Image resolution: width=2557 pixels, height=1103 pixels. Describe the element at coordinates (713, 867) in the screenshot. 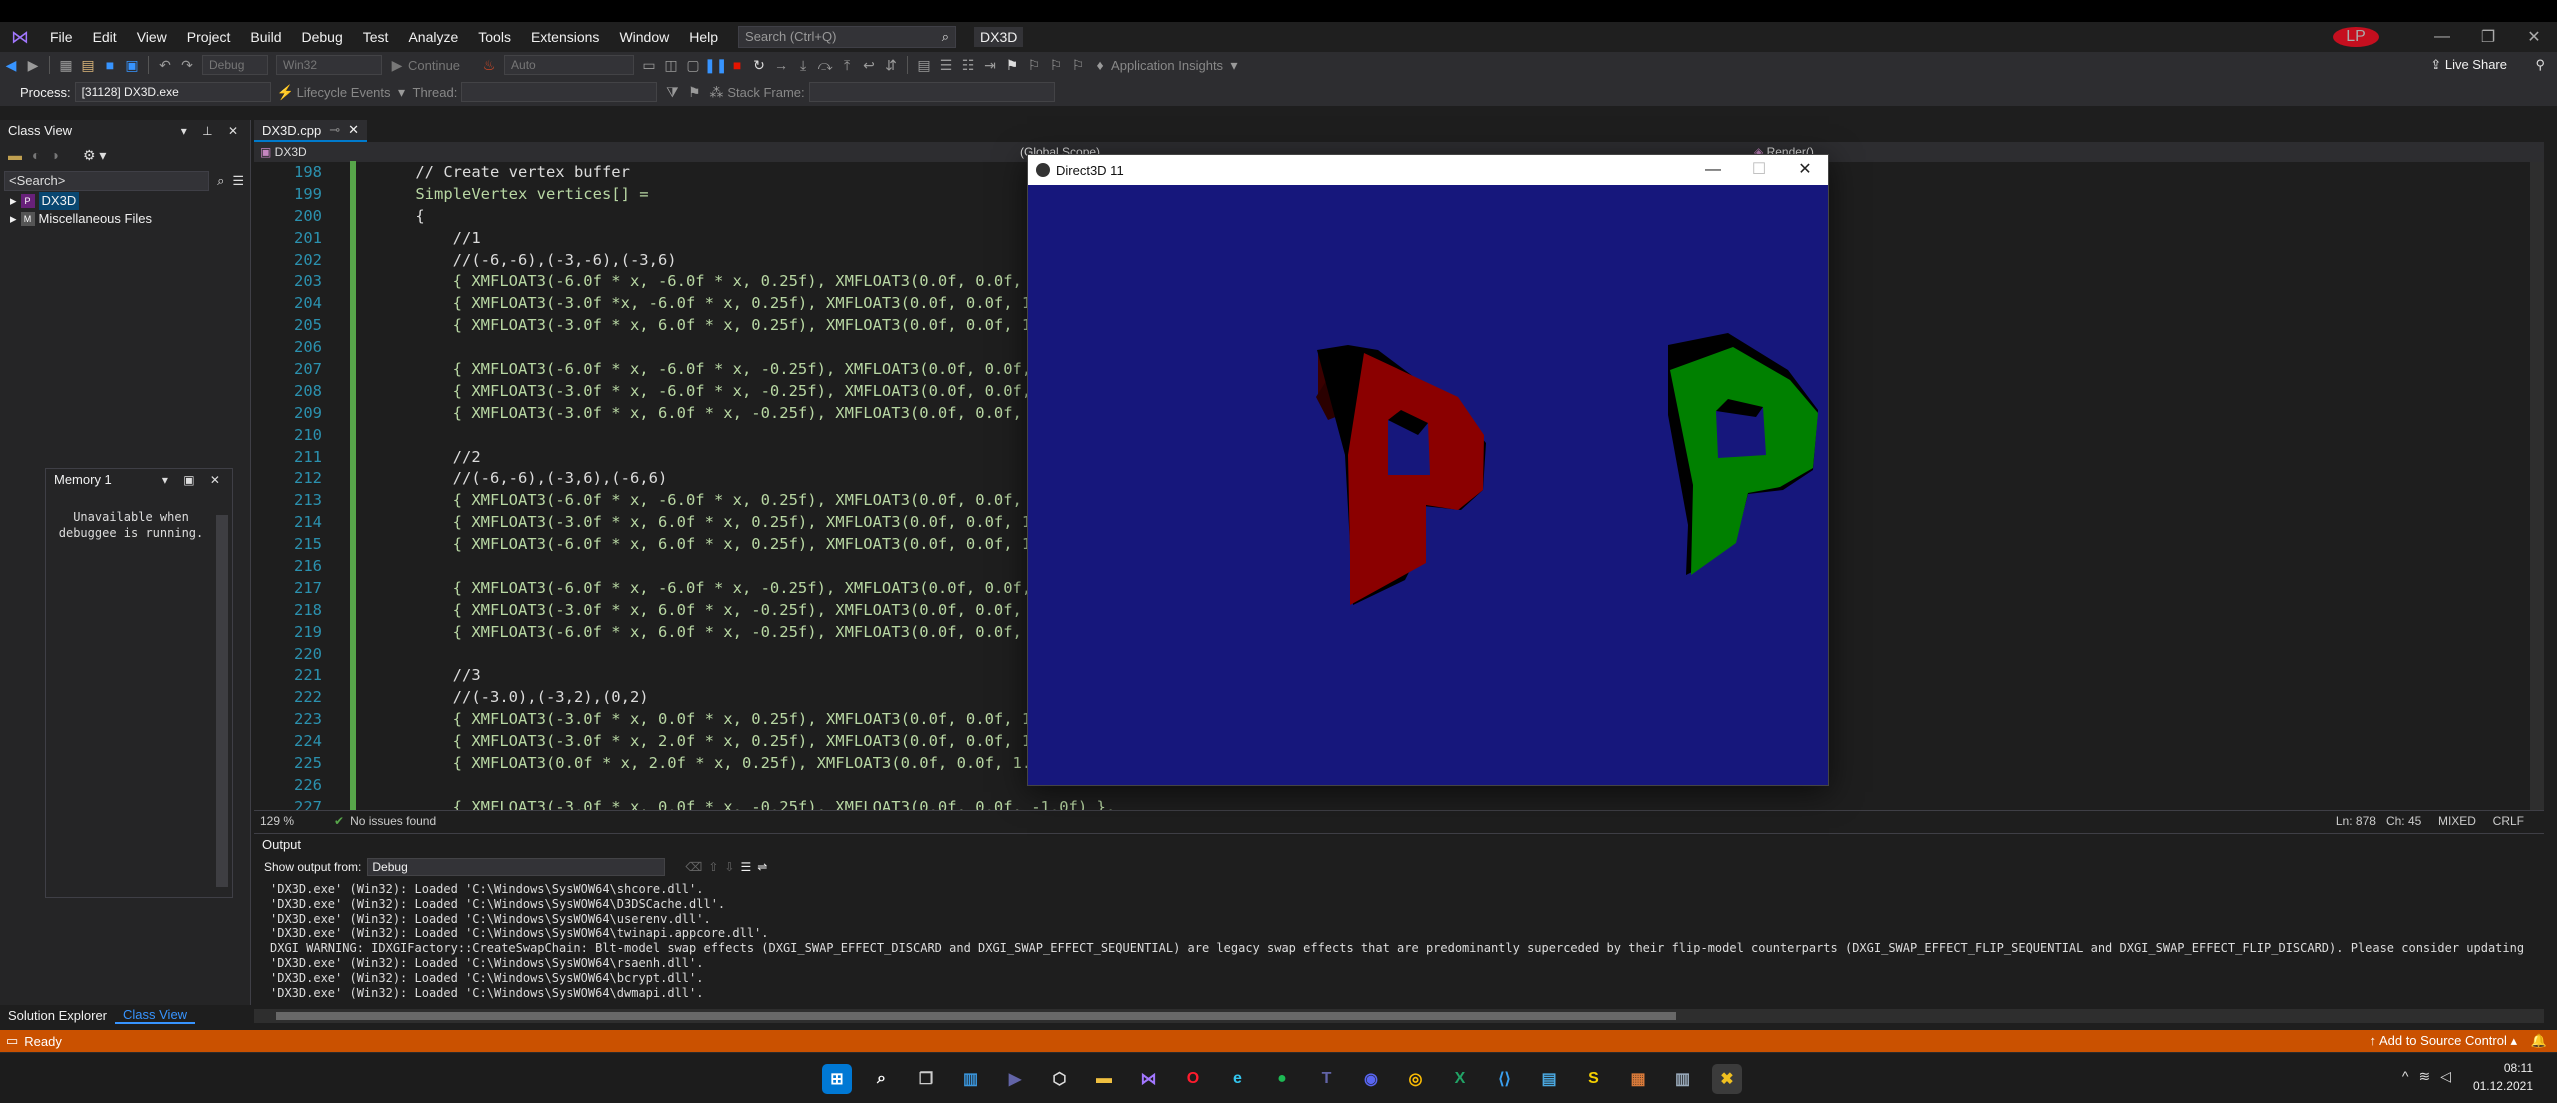

I see `prev-message-icon: ⇧` at that location.